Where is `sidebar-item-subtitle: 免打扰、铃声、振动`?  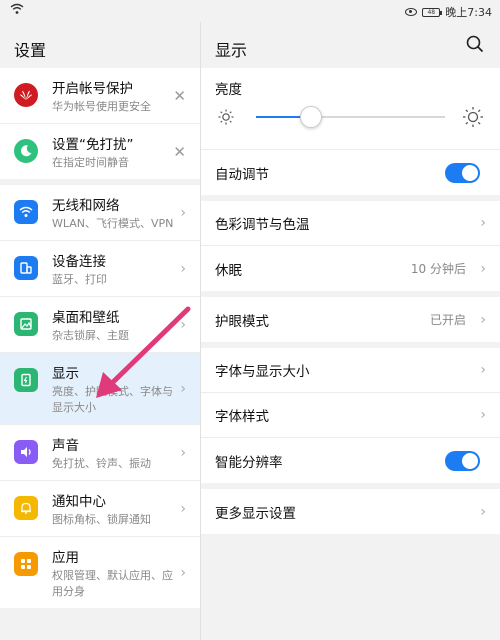 sidebar-item-subtitle: 免打扰、铃声、振动 is located at coordinates (101, 463).